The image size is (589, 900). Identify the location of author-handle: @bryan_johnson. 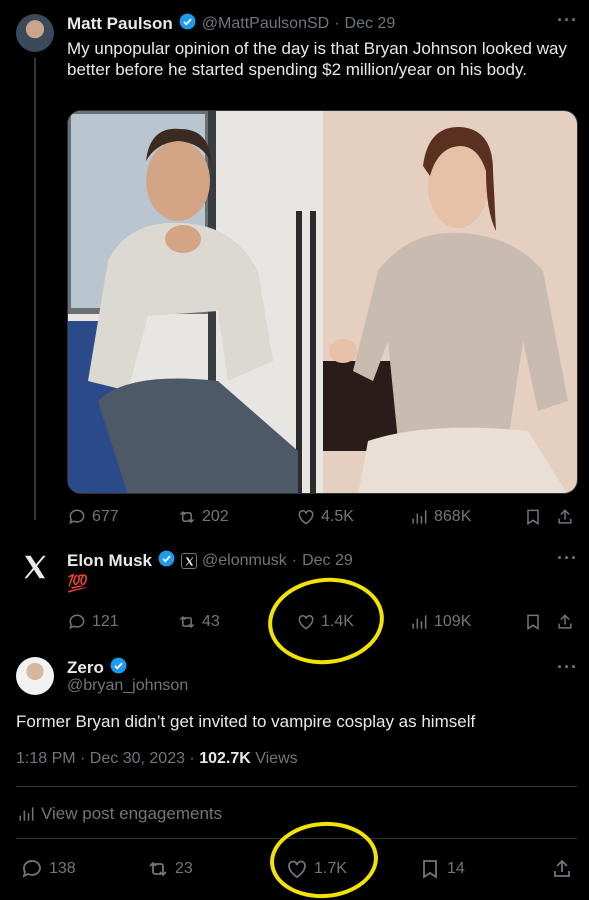
(127, 686).